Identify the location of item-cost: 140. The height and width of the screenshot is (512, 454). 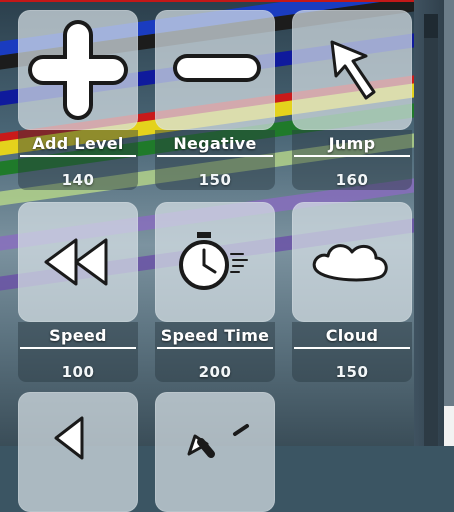
(78, 180).